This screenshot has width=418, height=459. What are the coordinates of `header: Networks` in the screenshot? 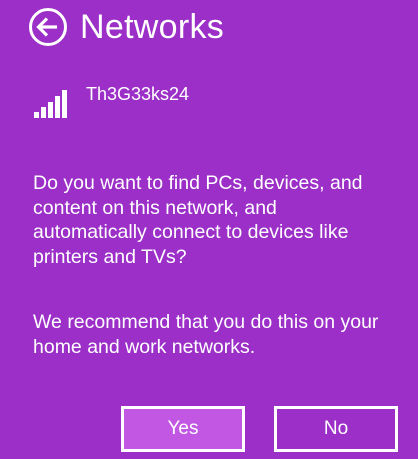 It's located at (126, 27).